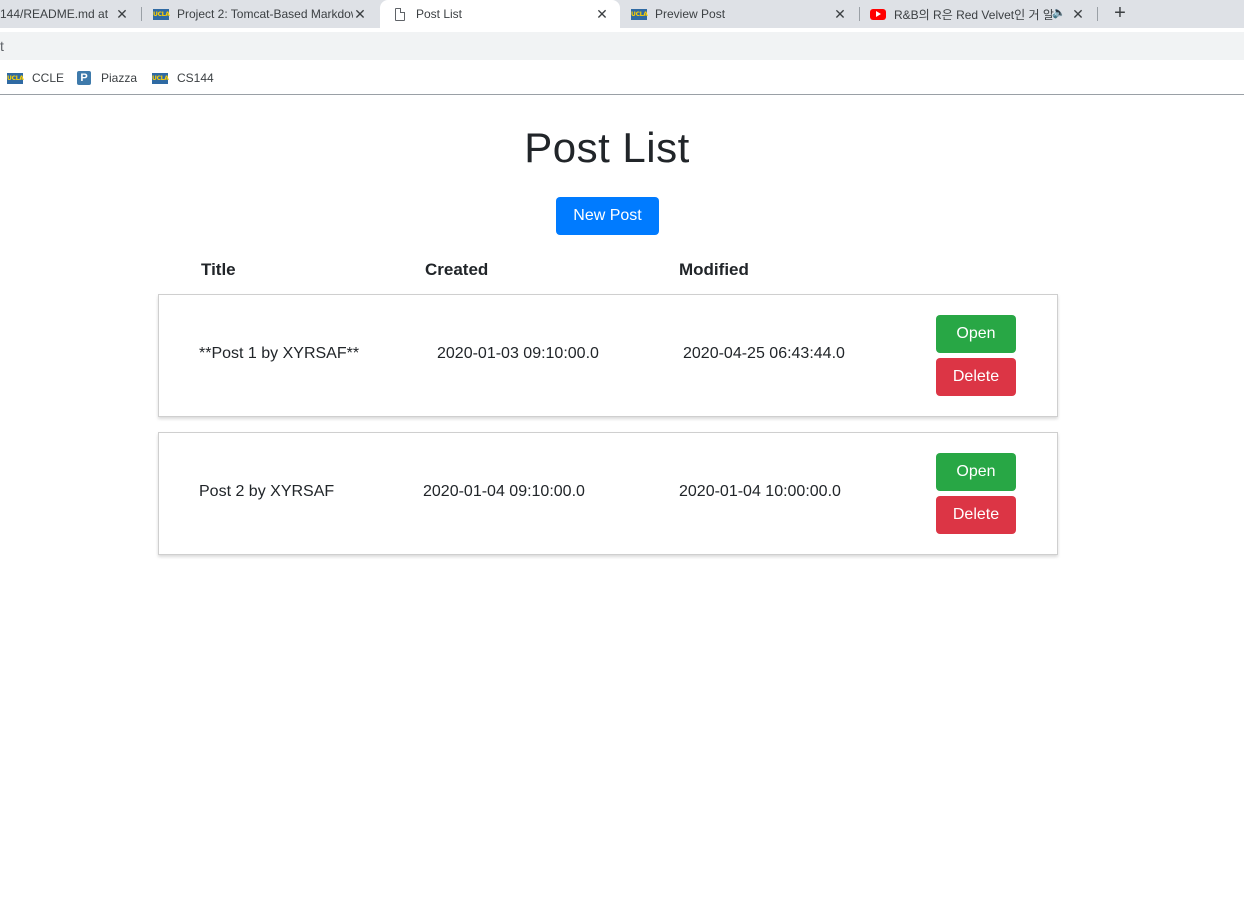 The image size is (1244, 921). I want to click on bookmark-label: Piazza, so click(119, 78).